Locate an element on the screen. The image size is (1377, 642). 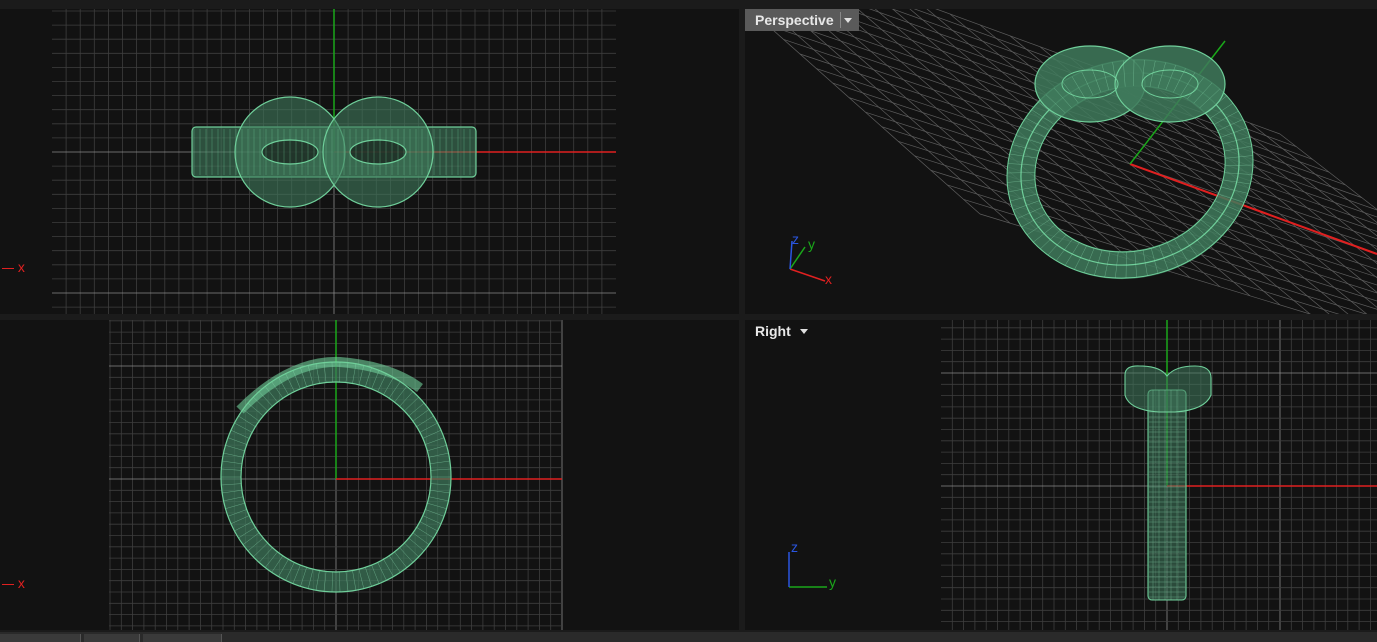
viewport-title-text: Right is located at coordinates (773, 331).